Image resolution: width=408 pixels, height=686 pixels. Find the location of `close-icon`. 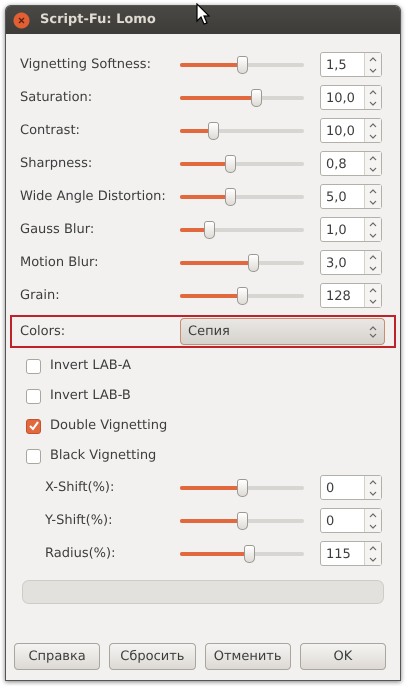

close-icon is located at coordinates (21, 20).